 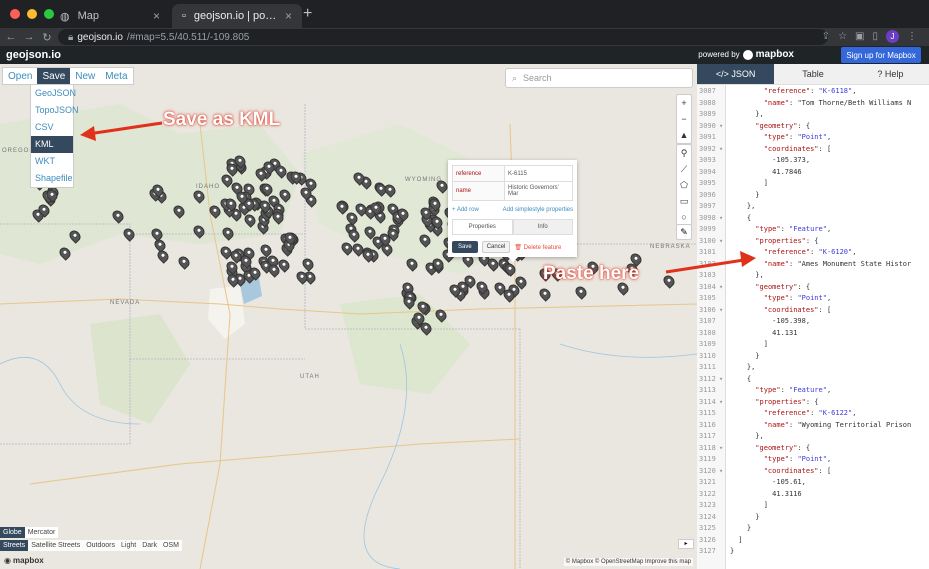 What do you see at coordinates (813, 103) in the screenshot?
I see `code-line: 3088 "name": "Tom Thorne/Beth Williams N` at bounding box center [813, 103].